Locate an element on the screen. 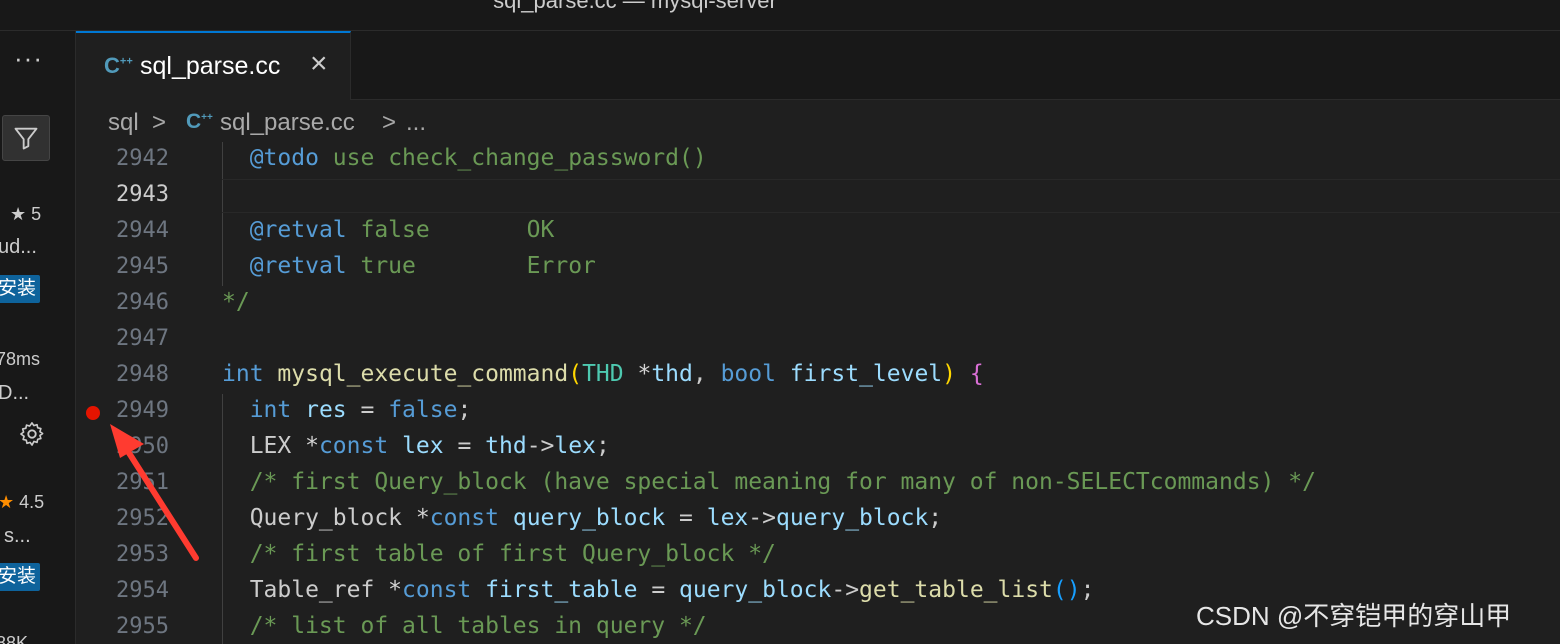 Image resolution: width=1560 pixels, height=644 pixels. install-count: 88K is located at coordinates (14, 638).